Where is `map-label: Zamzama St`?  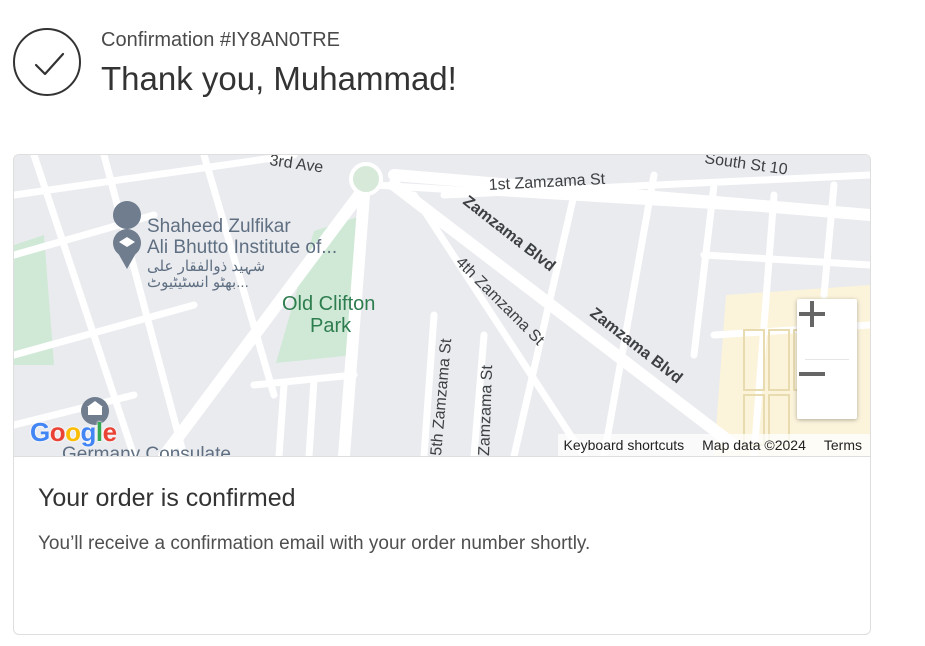
map-label: Zamzama St is located at coordinates (486, 410).